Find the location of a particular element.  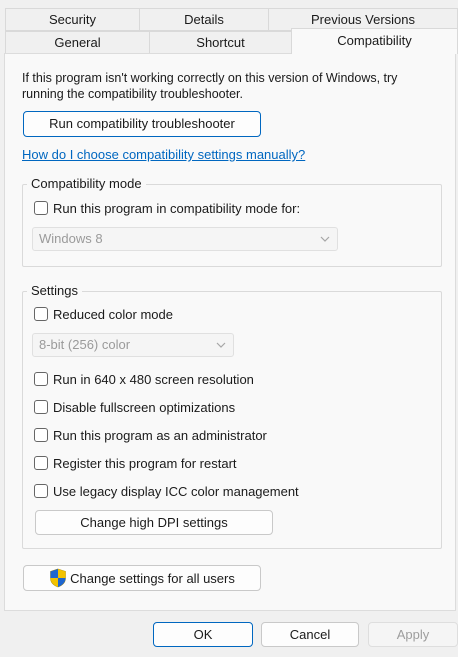

tab-label: Compatibility is located at coordinates (374, 40).